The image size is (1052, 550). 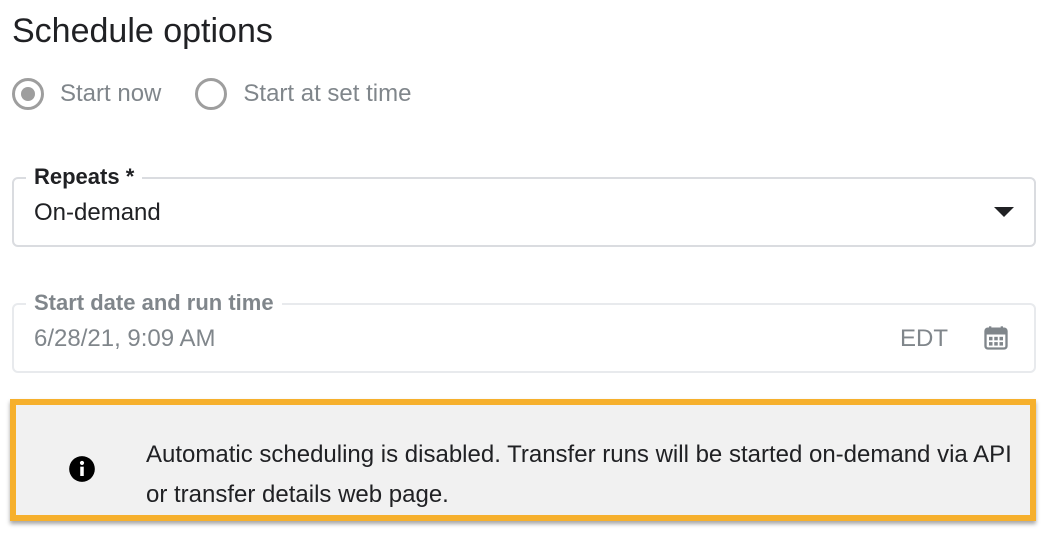 I want to click on radio-unchecked-icon, so click(x=211, y=94).